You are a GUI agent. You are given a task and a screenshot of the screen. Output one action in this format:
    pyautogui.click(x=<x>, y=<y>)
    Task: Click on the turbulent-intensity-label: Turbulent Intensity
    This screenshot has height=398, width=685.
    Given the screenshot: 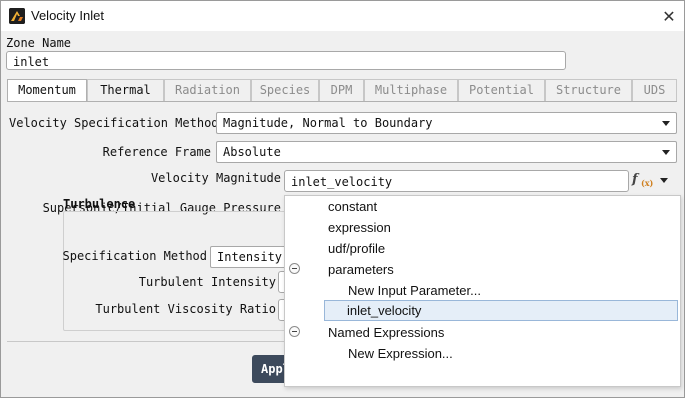 What is the action you would take?
    pyautogui.click(x=207, y=282)
    